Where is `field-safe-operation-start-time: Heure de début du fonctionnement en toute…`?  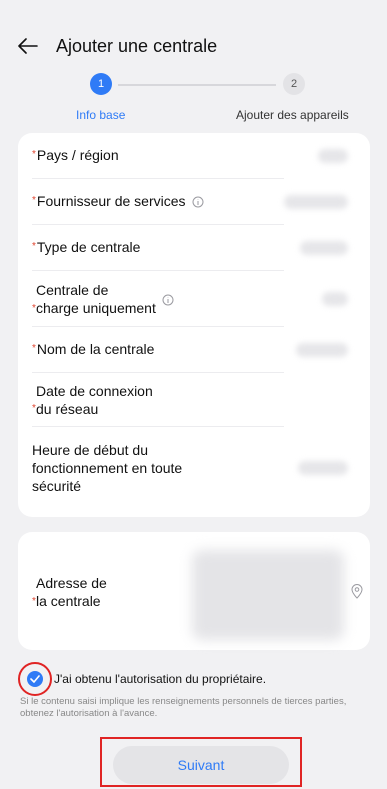 field-safe-operation-start-time: Heure de début du fonctionnement en toute… is located at coordinates (194, 468).